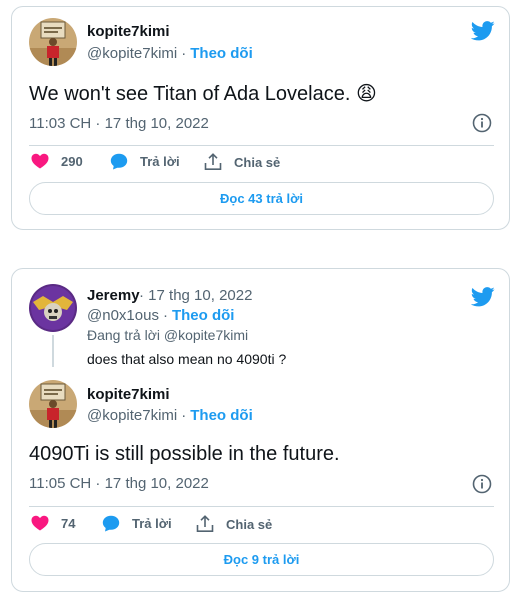 The height and width of the screenshot is (598, 519). What do you see at coordinates (68, 523) in the screenshot?
I see `like-count: 74` at bounding box center [68, 523].